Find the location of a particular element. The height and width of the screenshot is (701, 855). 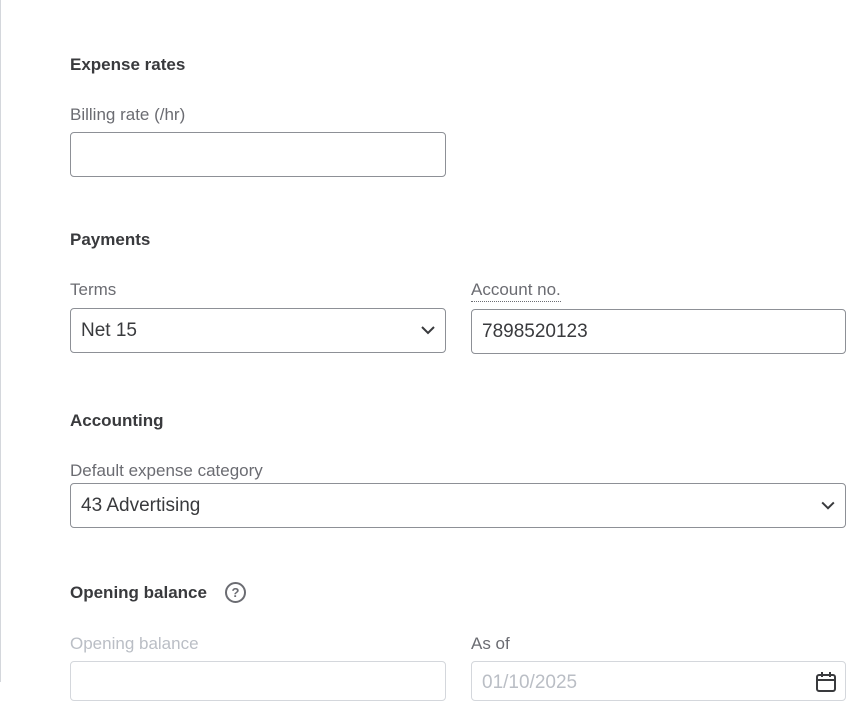

account-number-label: Account no. is located at coordinates (516, 291).